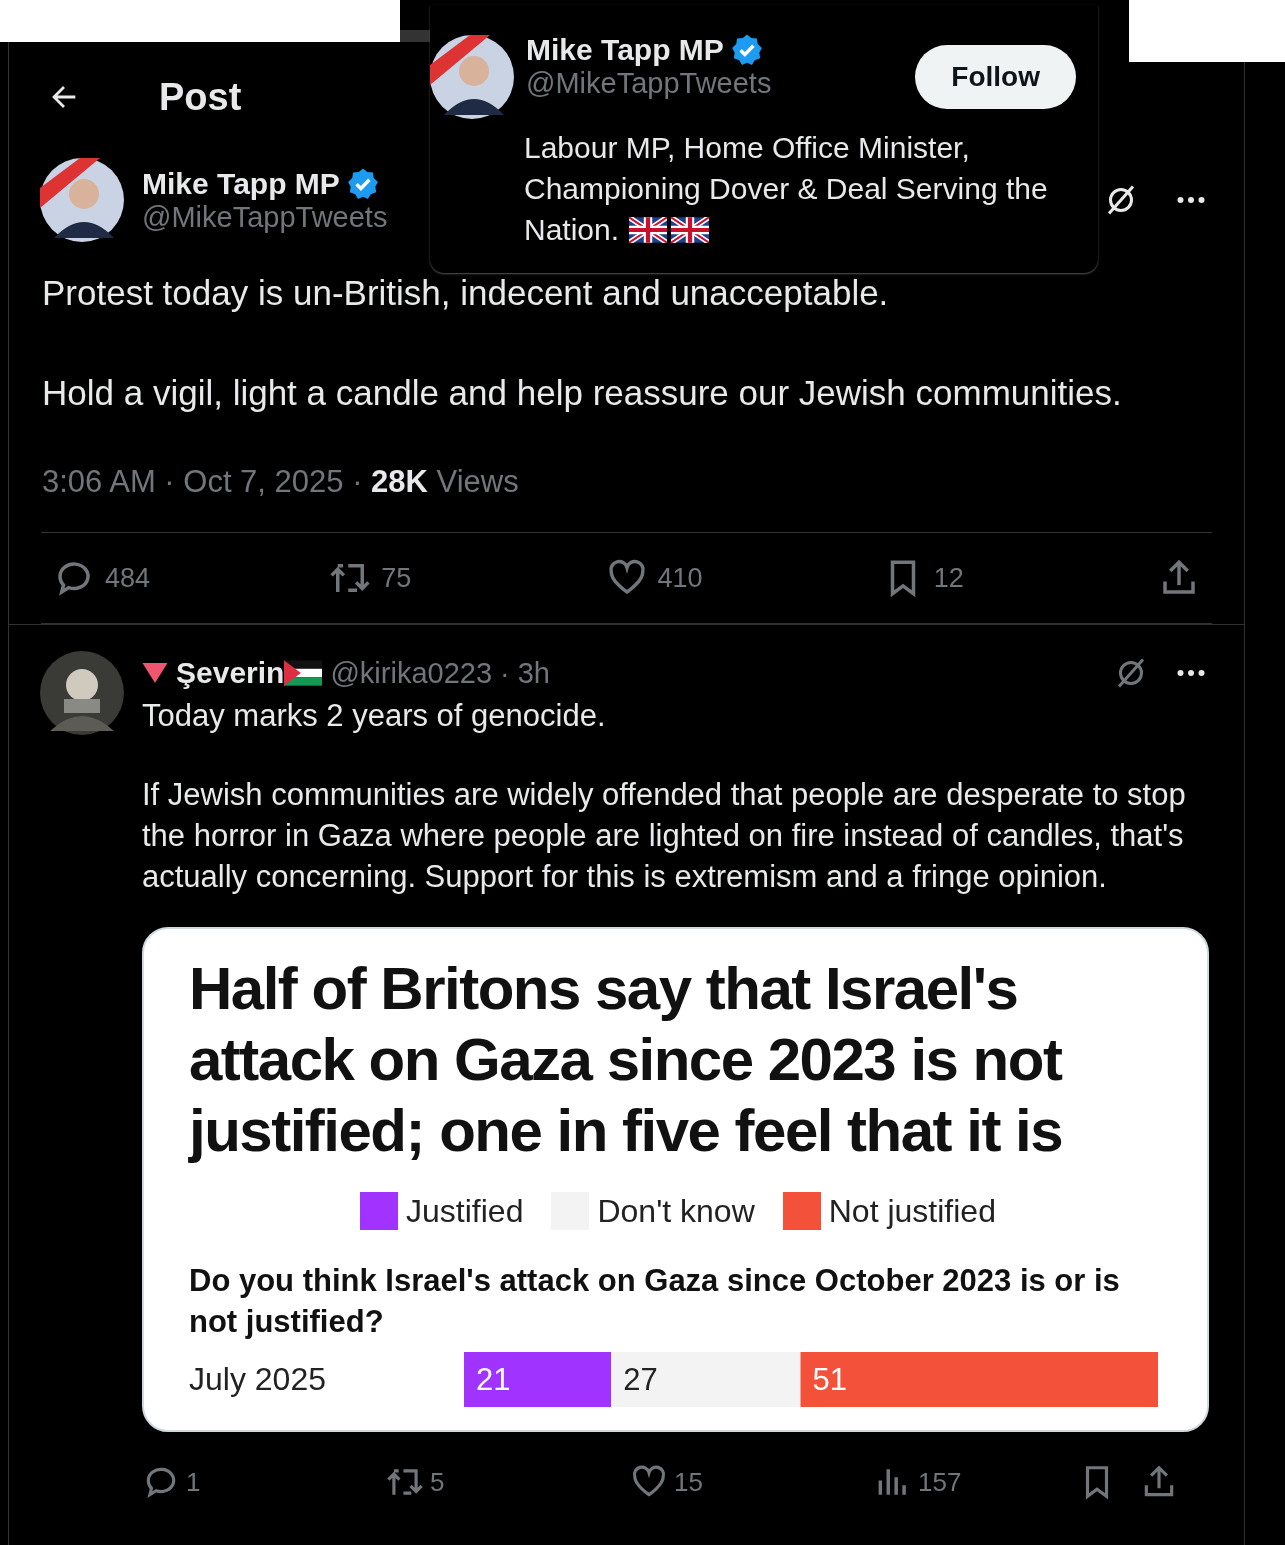 Image resolution: width=1285 pixels, height=1545 pixels. Describe the element at coordinates (829, 1379) in the screenshot. I see `value-label: 51` at that location.